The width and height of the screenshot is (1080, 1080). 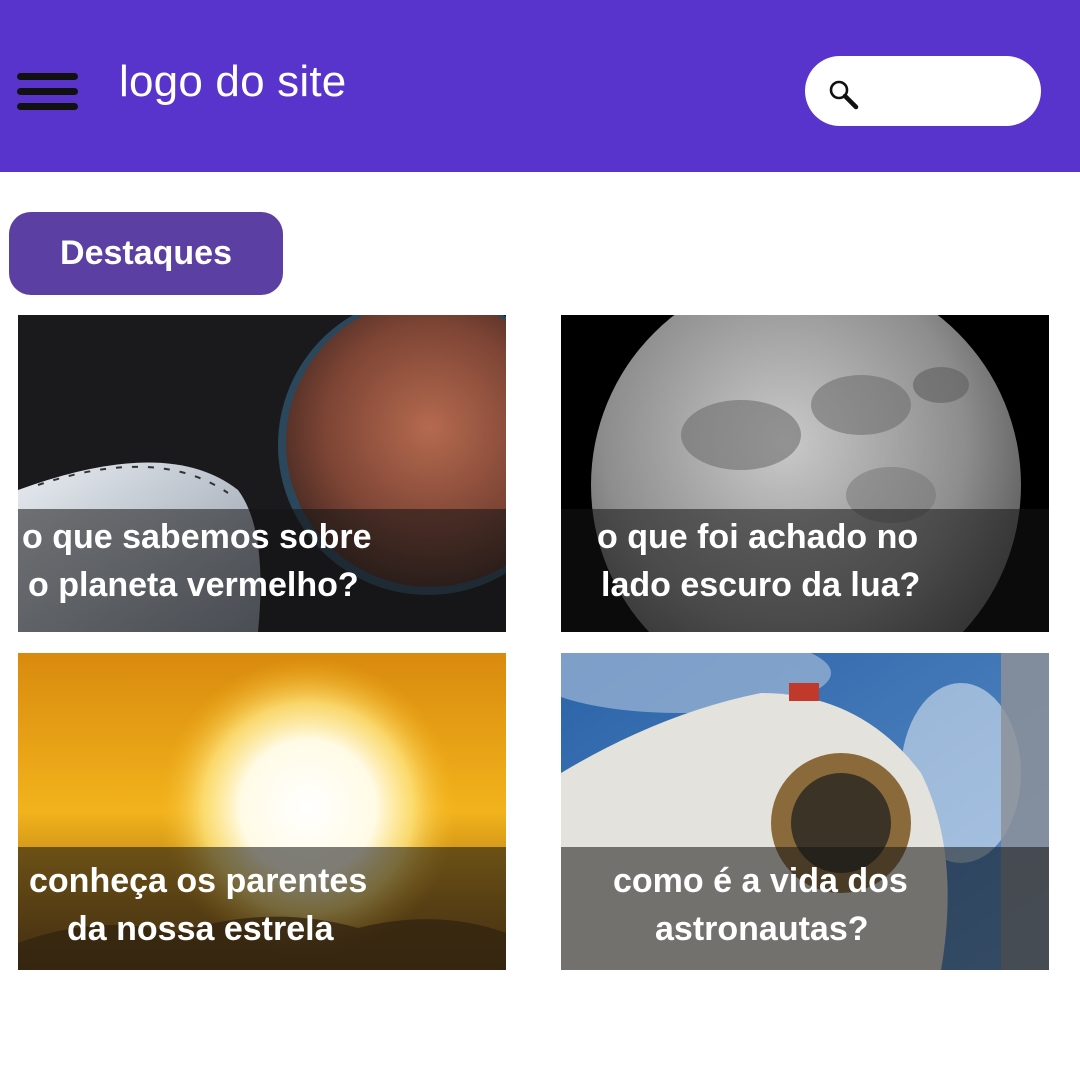 I want to click on section-tab-destaques: Destaques, so click(x=146, y=253).